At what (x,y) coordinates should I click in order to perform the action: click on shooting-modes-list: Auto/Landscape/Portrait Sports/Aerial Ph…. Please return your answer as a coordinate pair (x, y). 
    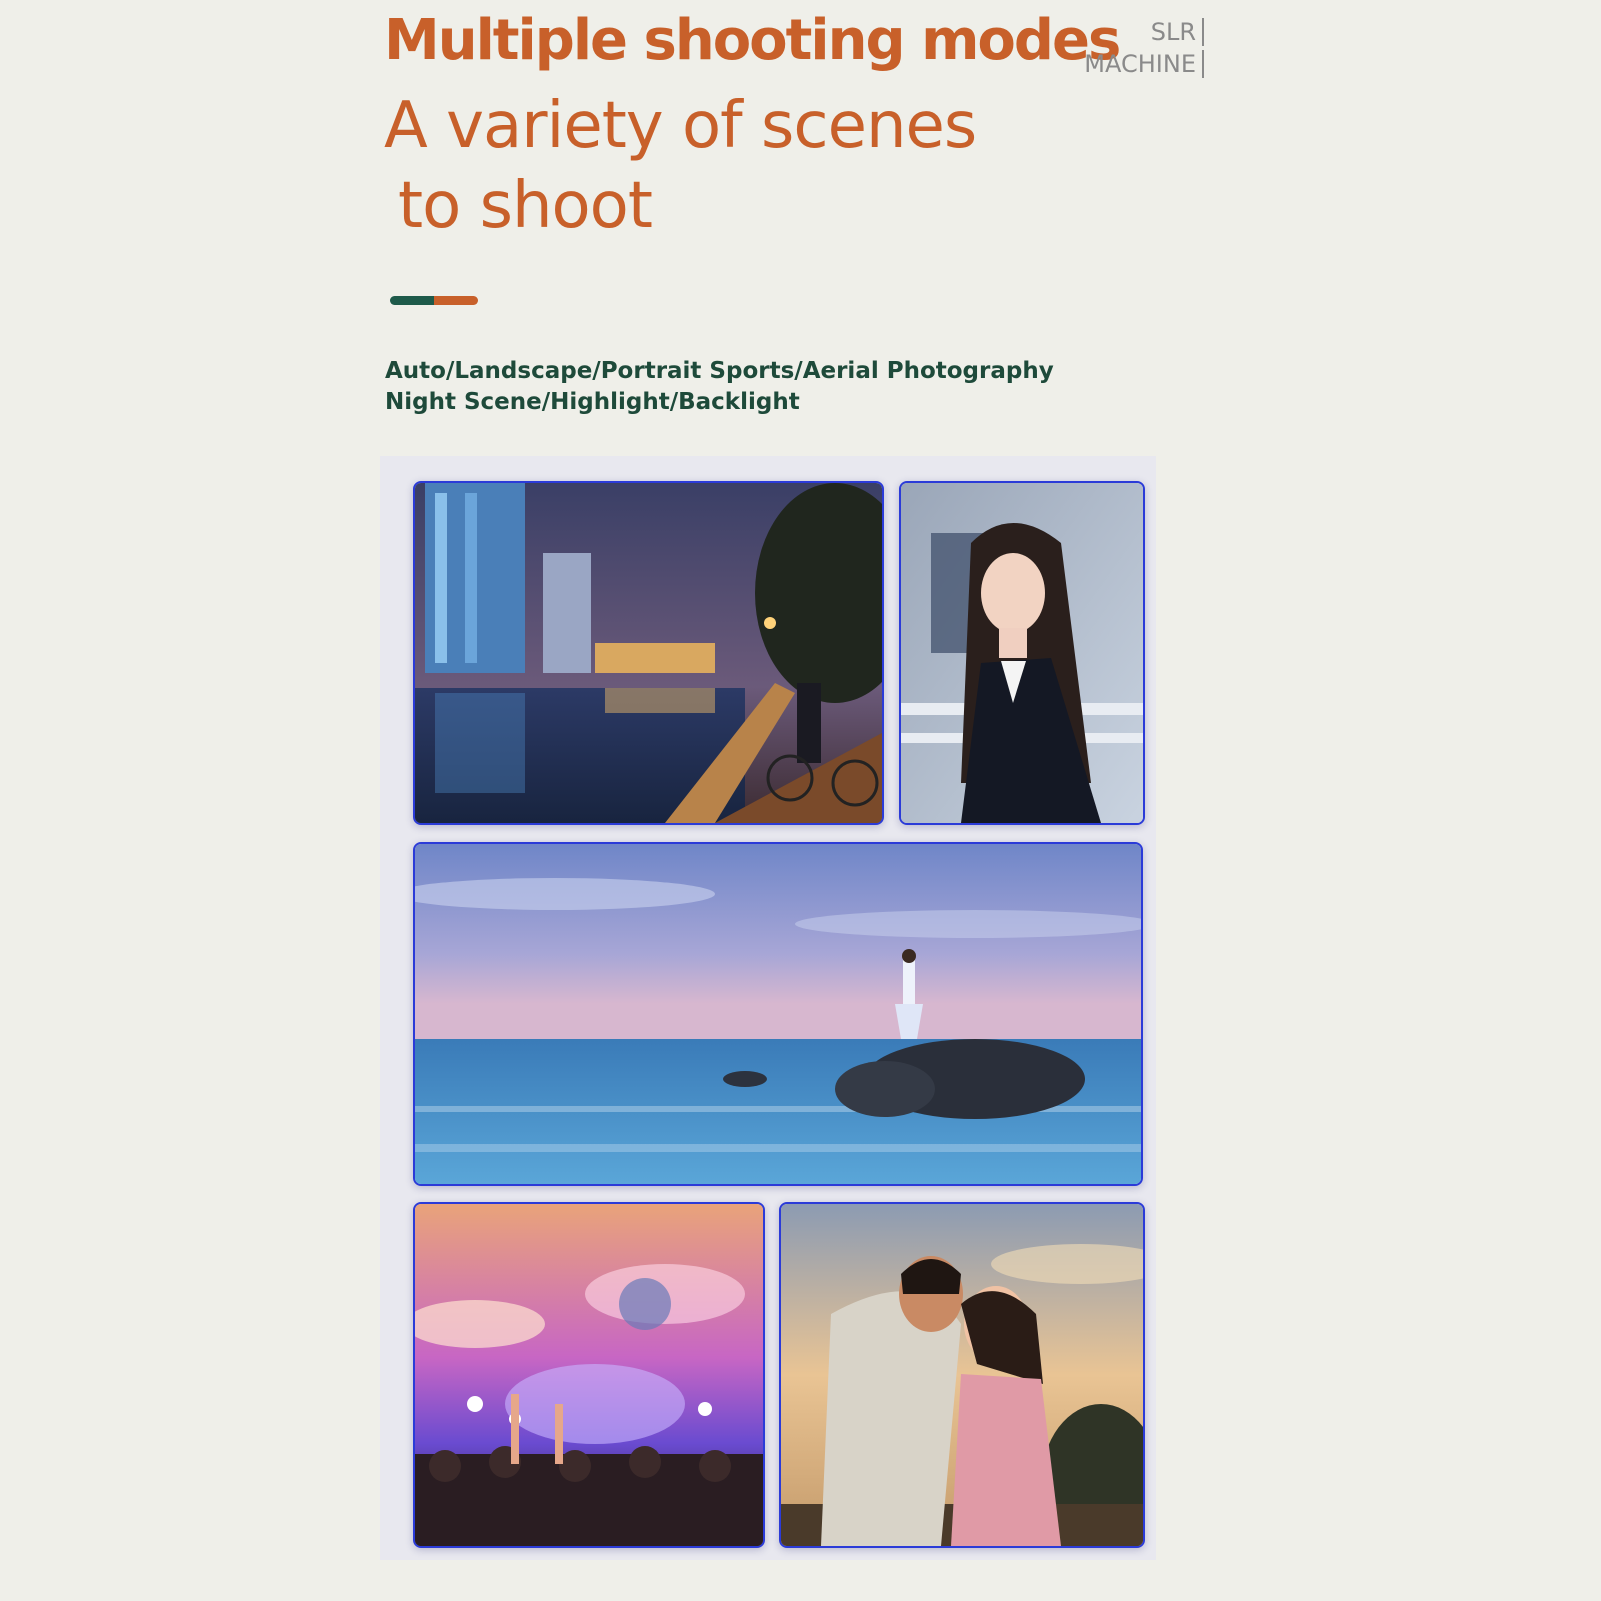
    Looking at the image, I should click on (719, 387).